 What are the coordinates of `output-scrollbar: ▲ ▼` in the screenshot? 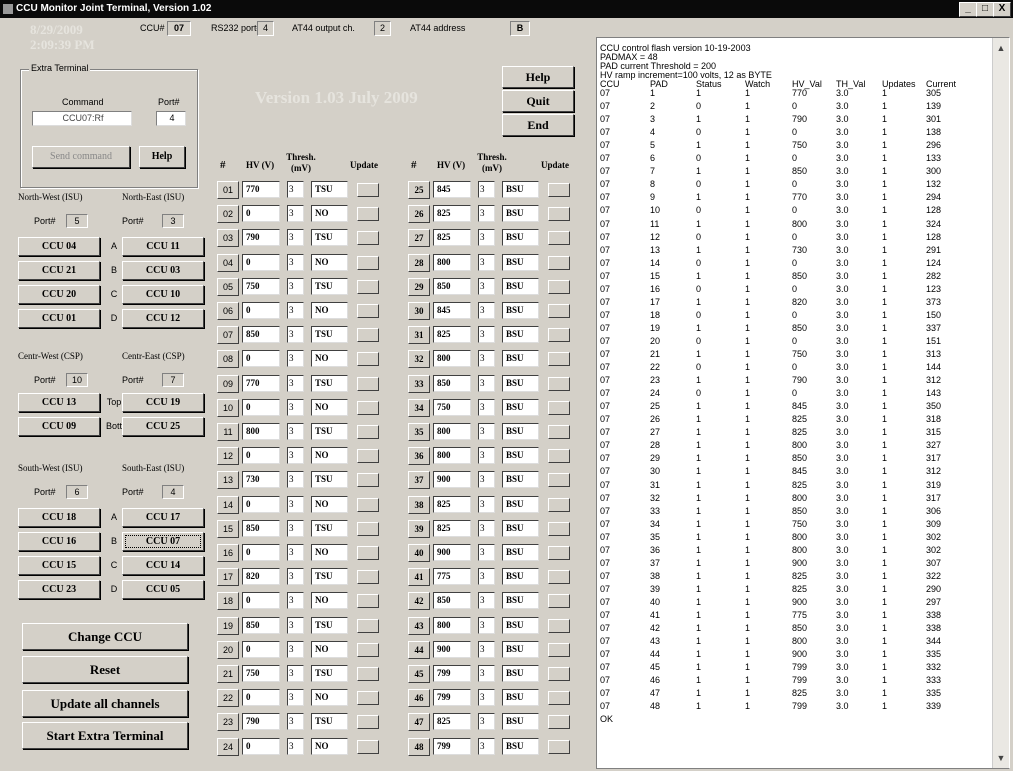 It's located at (1000, 403).